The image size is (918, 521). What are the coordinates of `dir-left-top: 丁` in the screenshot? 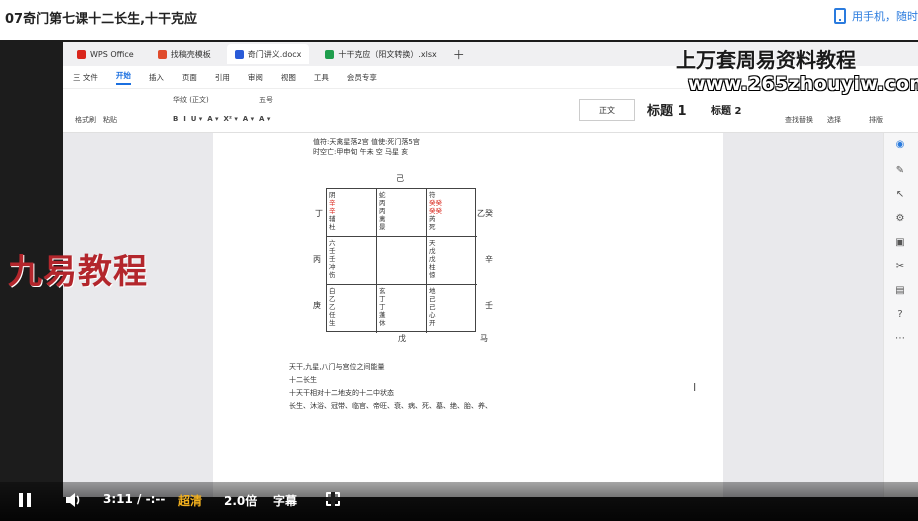 It's located at (319, 213).